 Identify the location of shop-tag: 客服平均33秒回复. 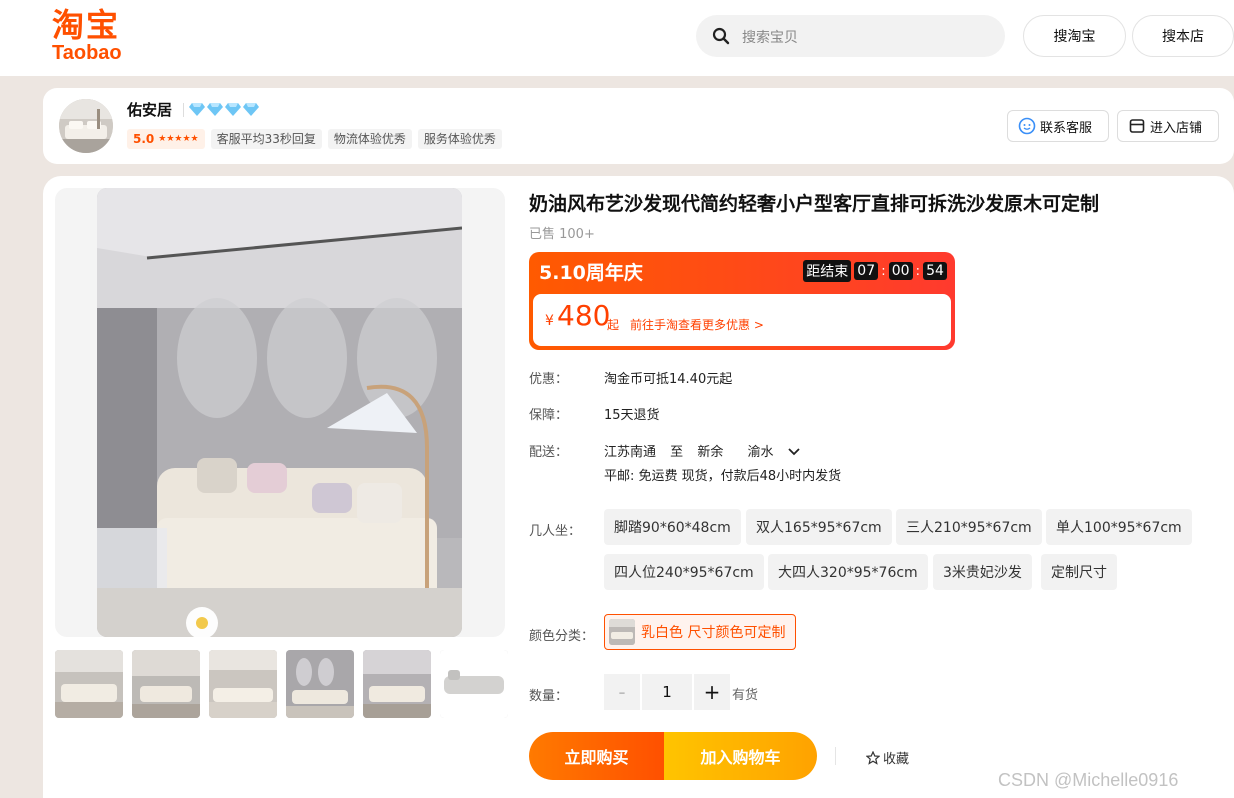
(266, 139).